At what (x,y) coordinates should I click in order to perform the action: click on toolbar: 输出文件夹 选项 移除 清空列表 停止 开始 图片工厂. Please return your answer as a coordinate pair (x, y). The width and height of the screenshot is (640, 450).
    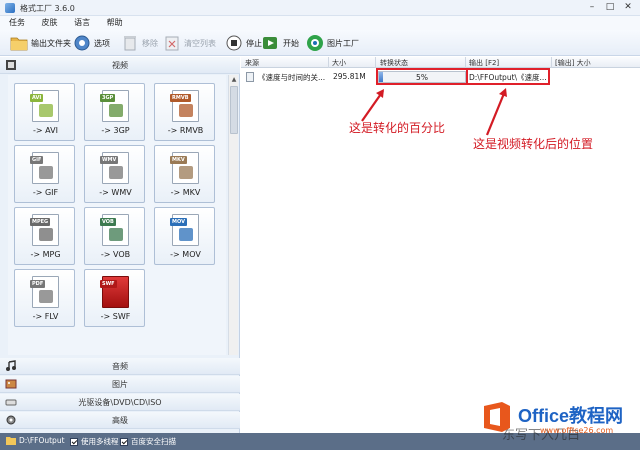
    Looking at the image, I should click on (320, 43).